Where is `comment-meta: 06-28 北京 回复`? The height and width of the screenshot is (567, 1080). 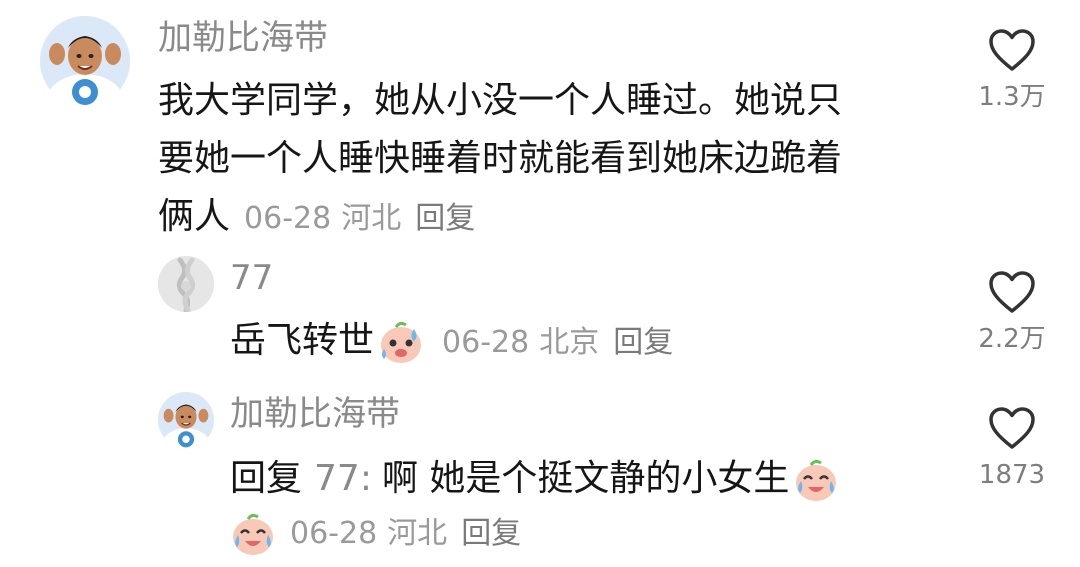 comment-meta: 06-28 北京 回复 is located at coordinates (557, 342).